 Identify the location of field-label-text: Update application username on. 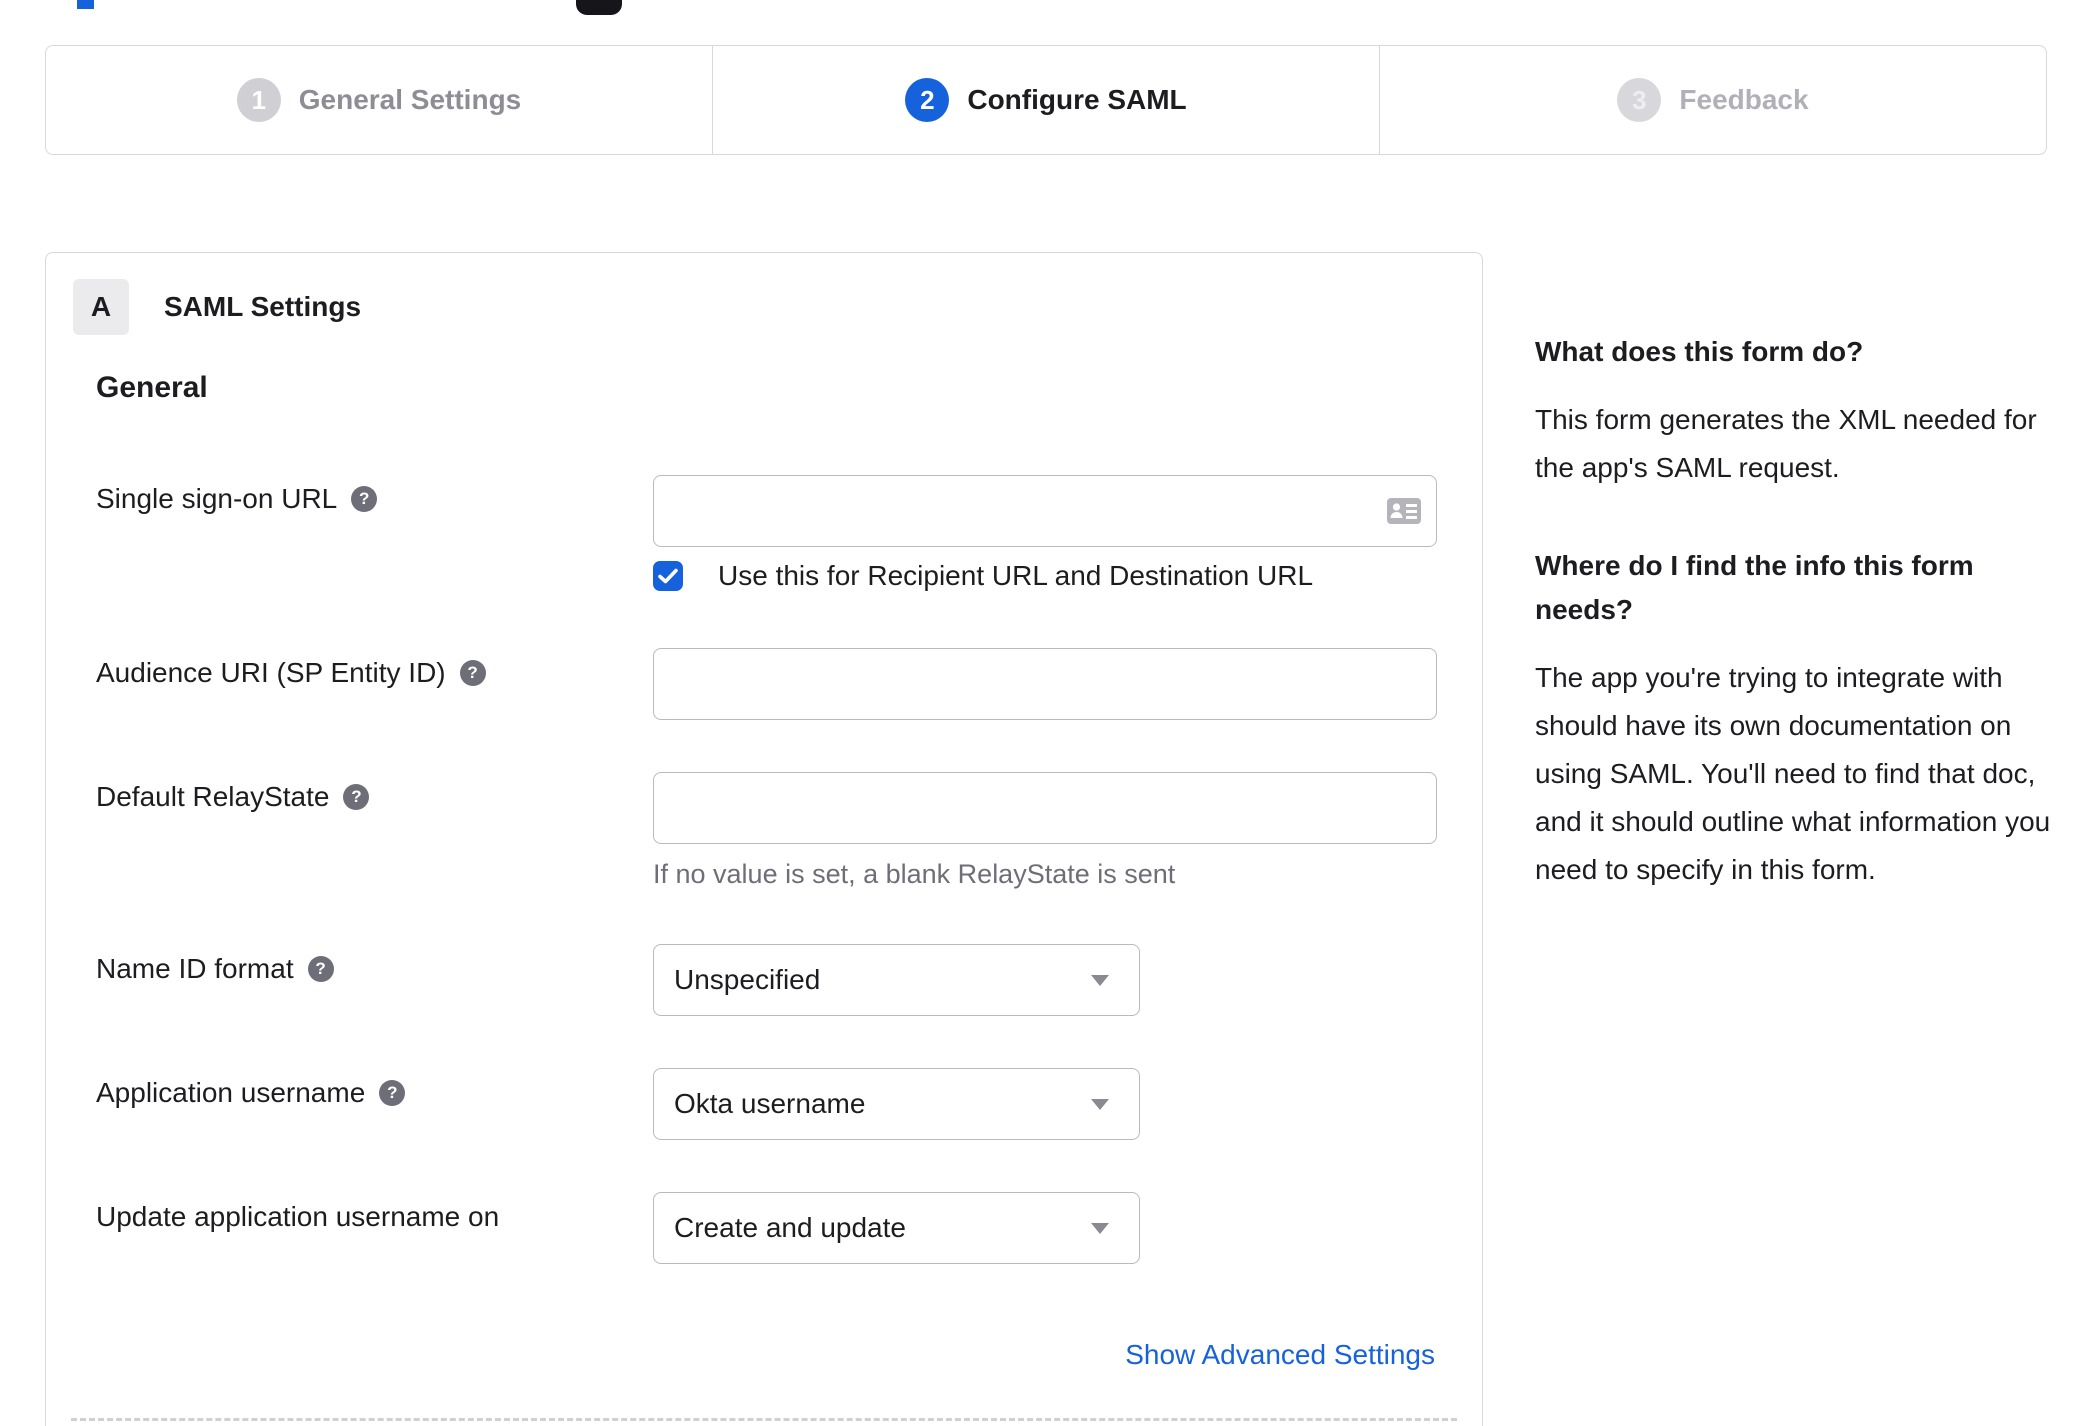
(298, 1216).